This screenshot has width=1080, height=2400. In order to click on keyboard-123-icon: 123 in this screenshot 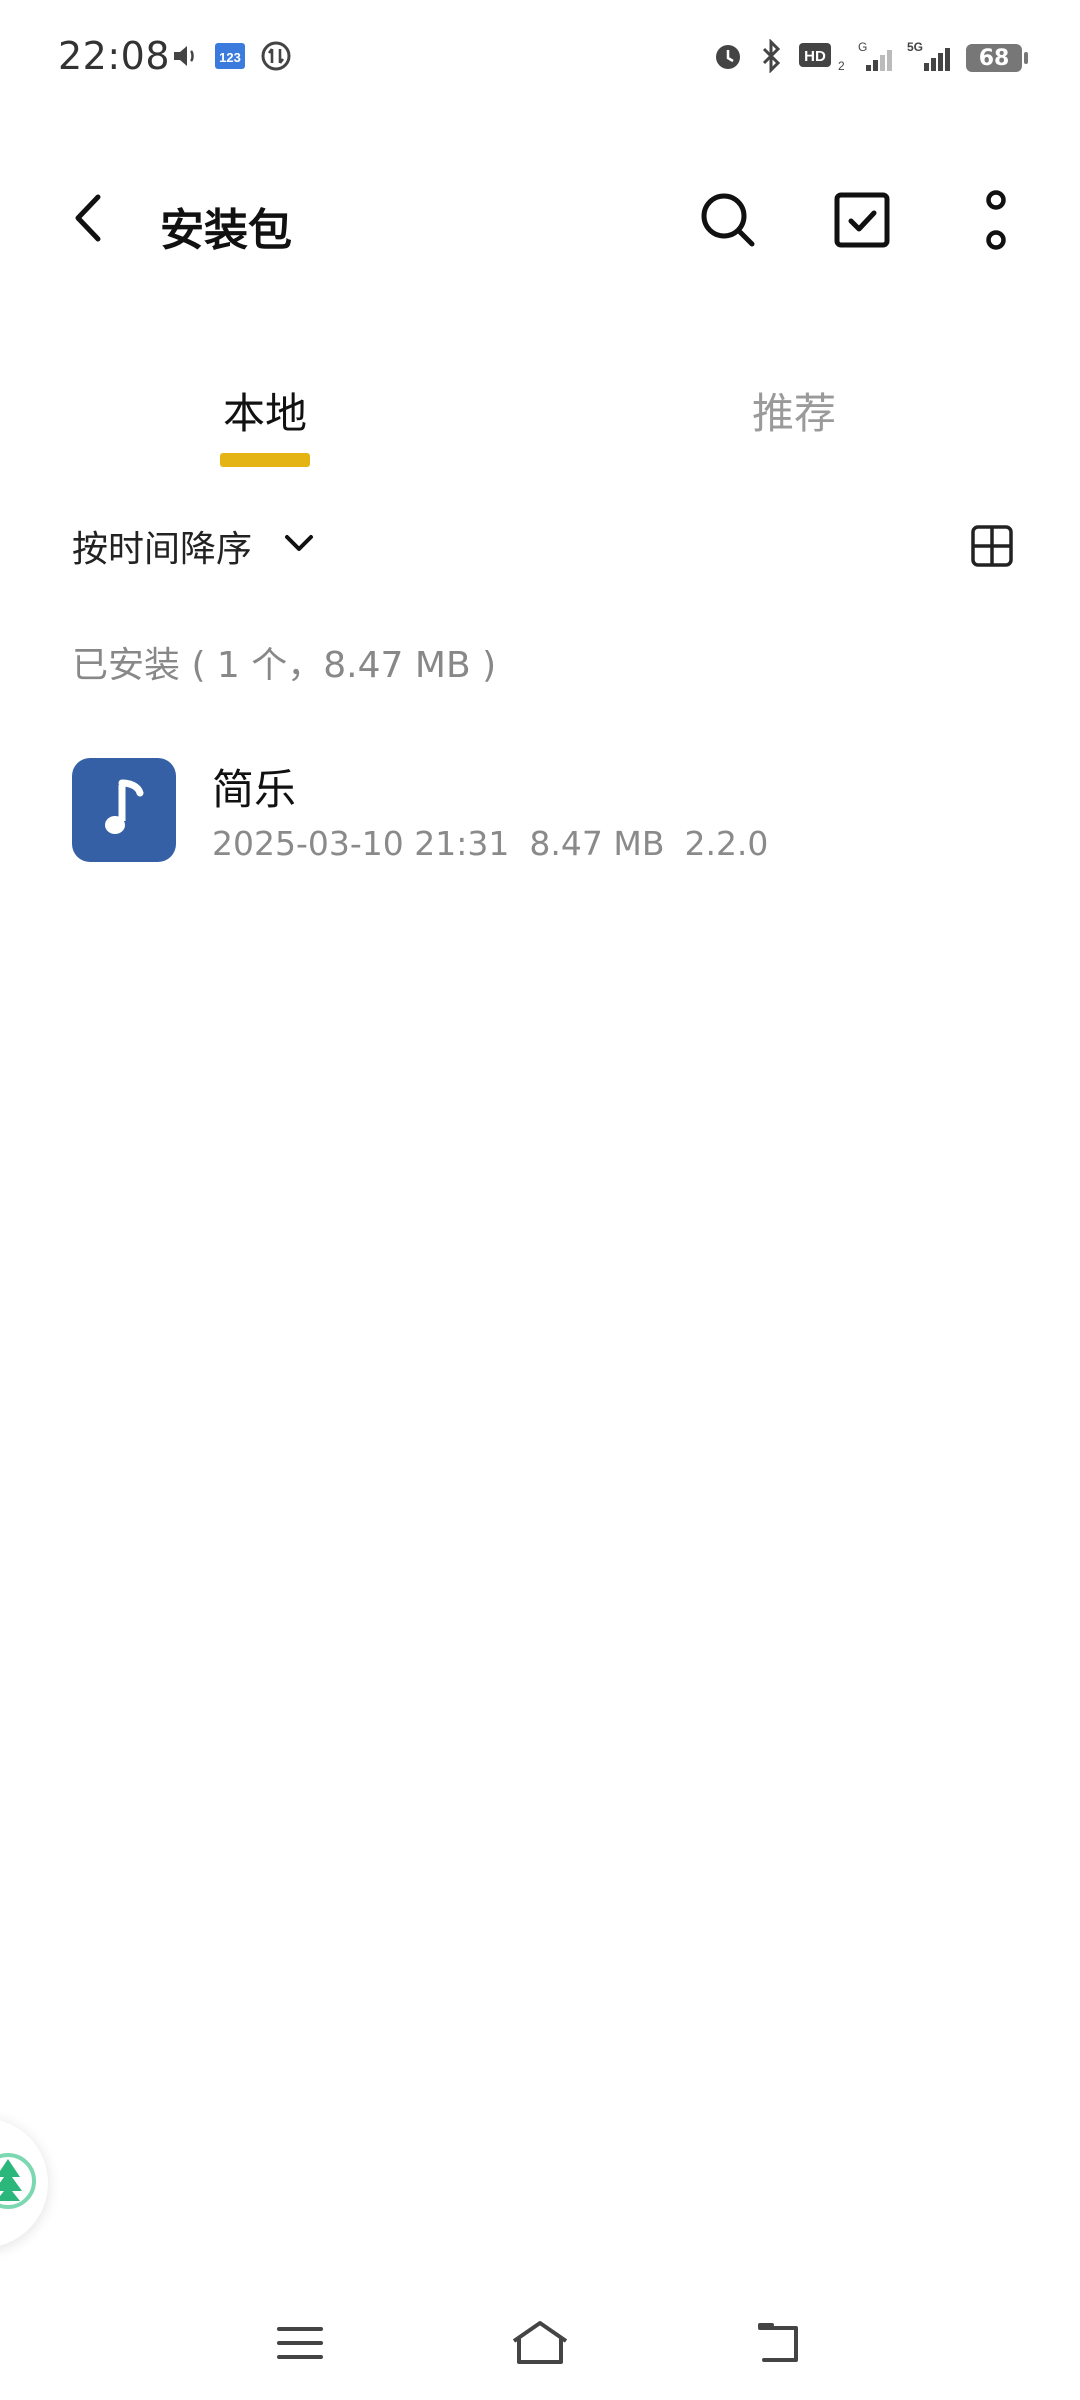, I will do `click(230, 58)`.